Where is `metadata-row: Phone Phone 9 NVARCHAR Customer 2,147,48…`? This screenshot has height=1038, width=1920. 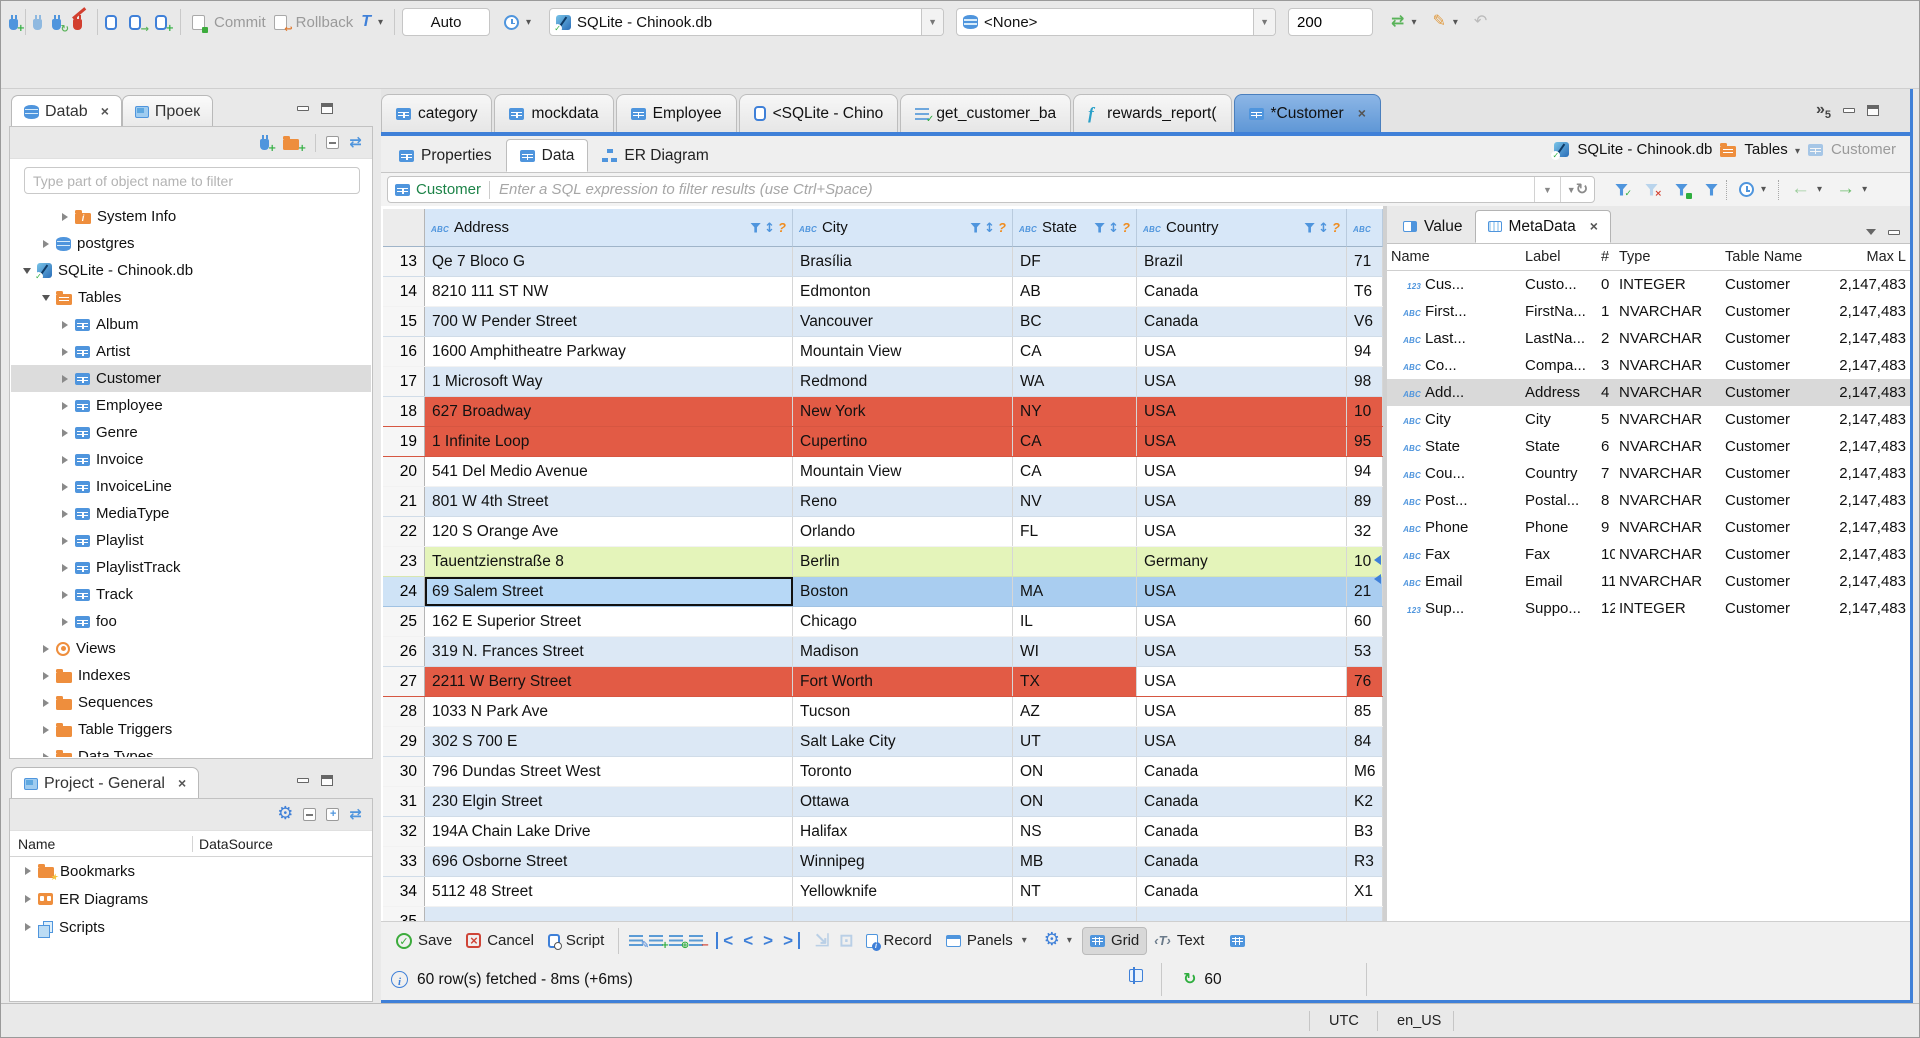
metadata-row: Phone Phone 9 NVARCHAR Customer 2,147,48… is located at coordinates (1648, 527).